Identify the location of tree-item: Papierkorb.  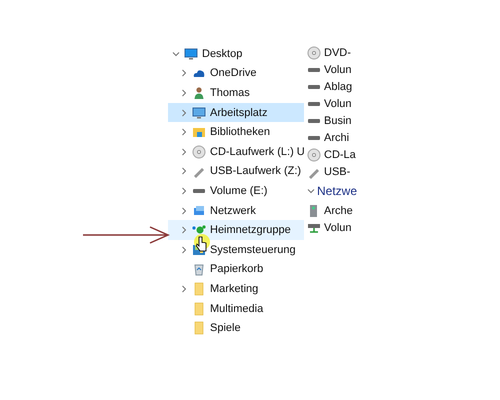
(236, 270).